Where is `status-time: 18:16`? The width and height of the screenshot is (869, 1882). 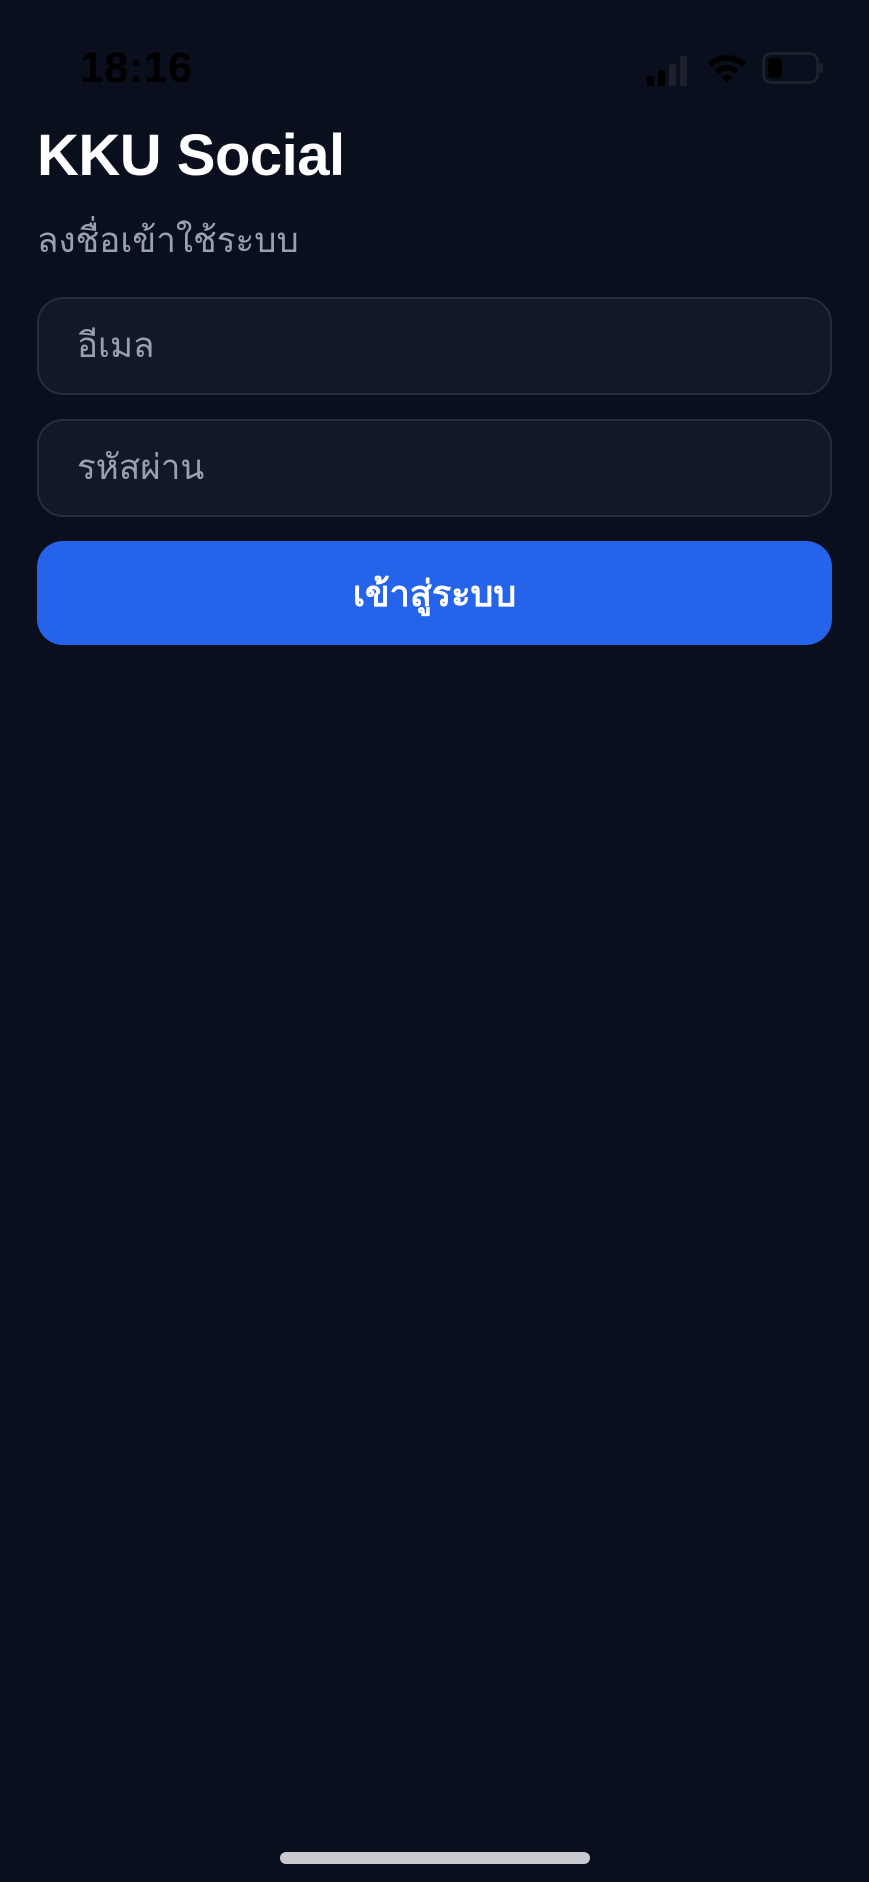 status-time: 18:16 is located at coordinates (136, 68).